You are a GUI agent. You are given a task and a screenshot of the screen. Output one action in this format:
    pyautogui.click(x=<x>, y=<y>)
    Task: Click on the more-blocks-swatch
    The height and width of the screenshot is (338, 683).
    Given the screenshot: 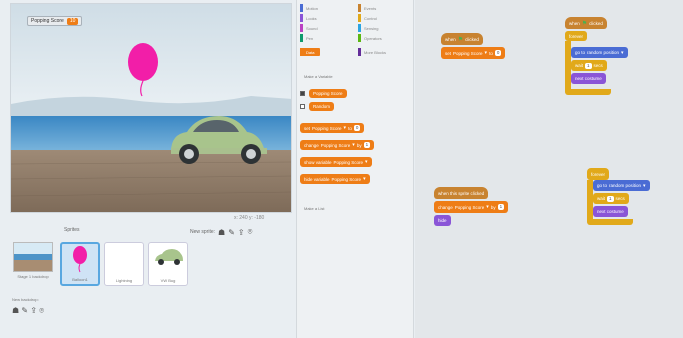 What is the action you would take?
    pyautogui.click(x=359, y=52)
    